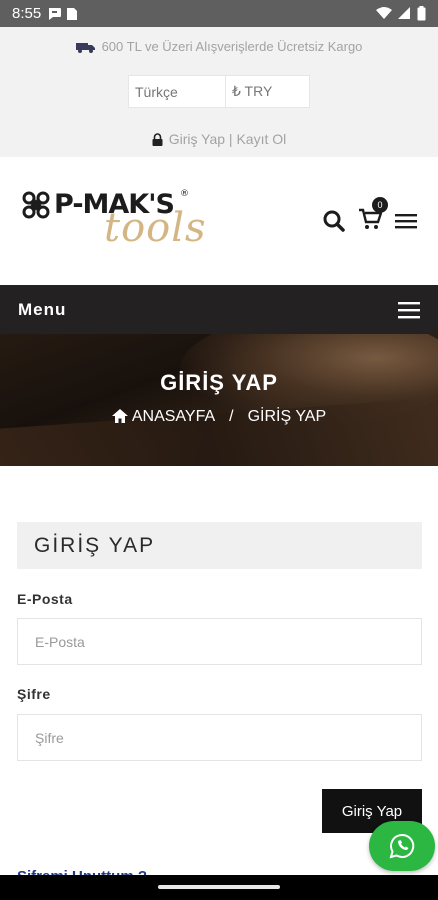 This screenshot has height=900, width=438. I want to click on hamburger-menu-icon, so click(406, 221).